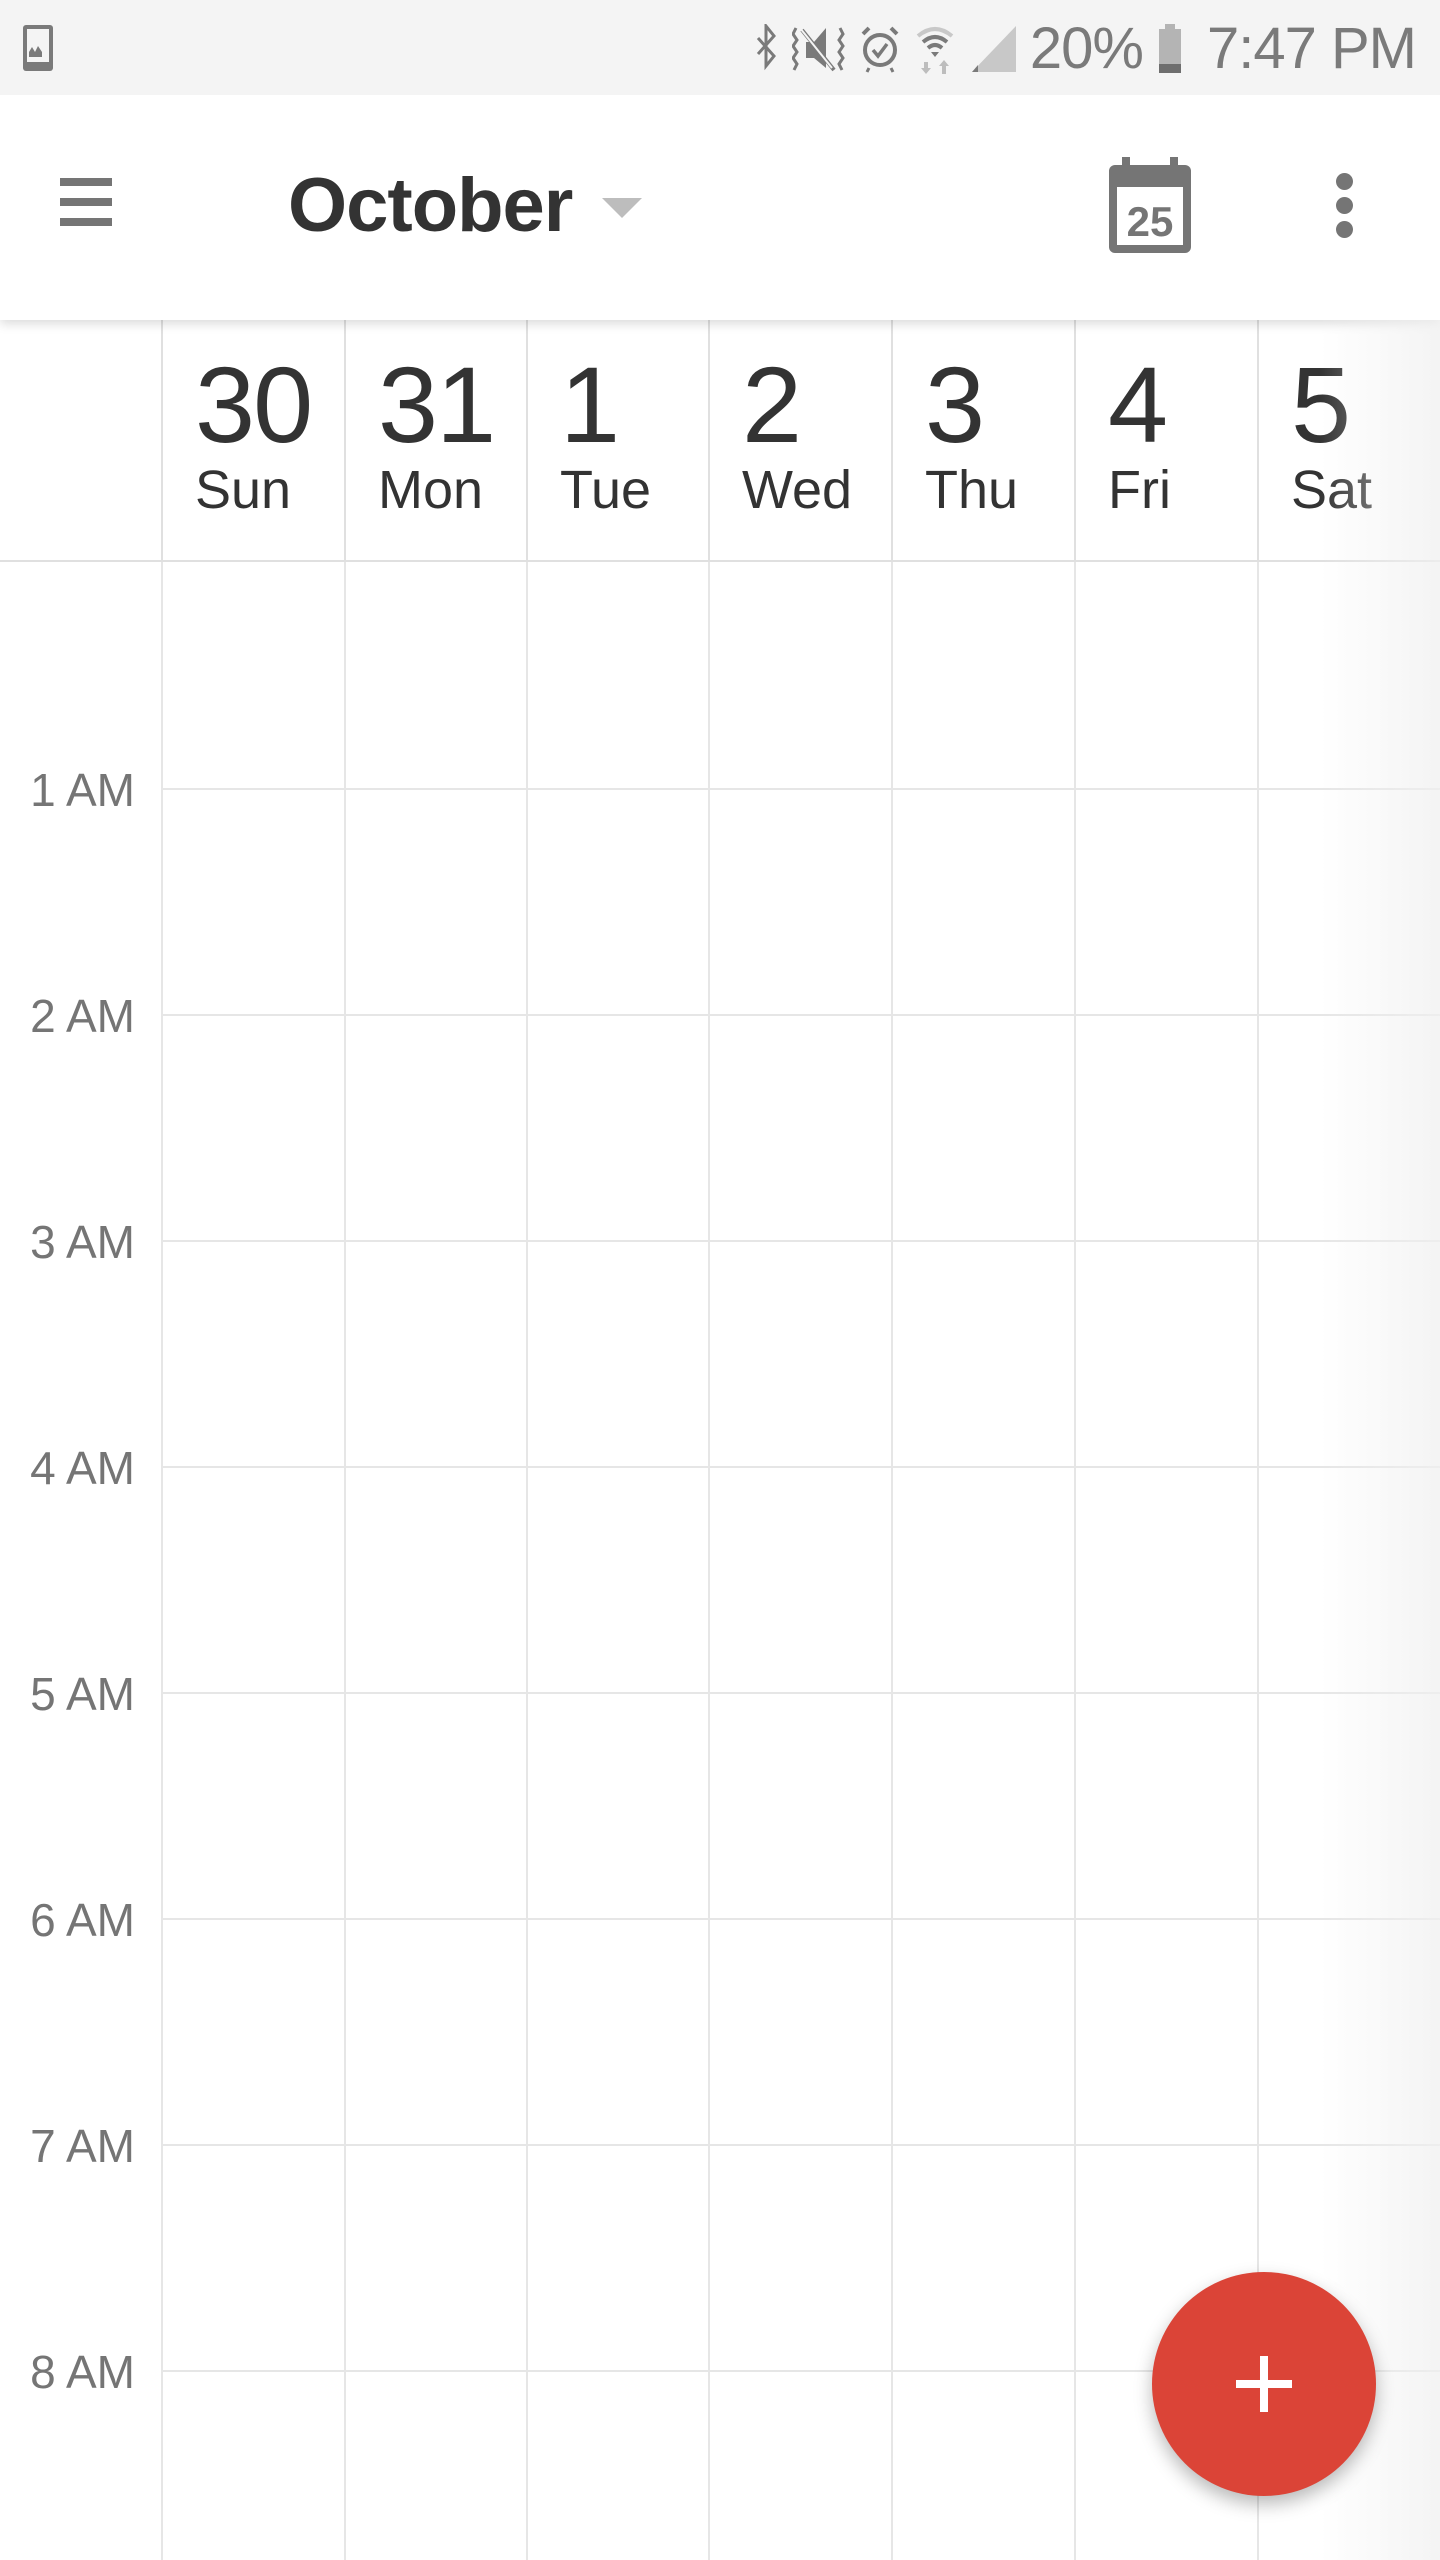 The image size is (1440, 2560). What do you see at coordinates (935, 50) in the screenshot?
I see `wifi-icon` at bounding box center [935, 50].